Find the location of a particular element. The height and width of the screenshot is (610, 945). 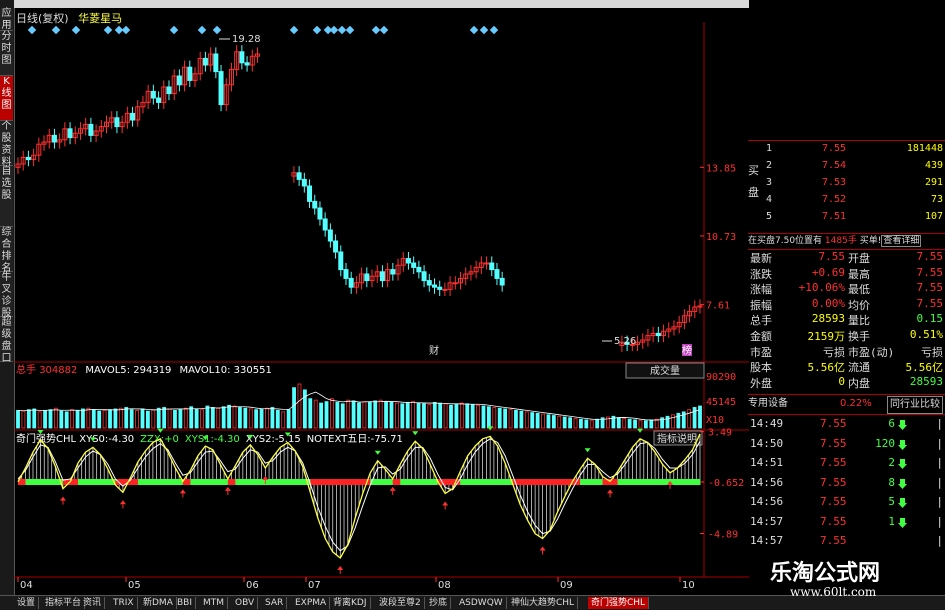

sidebar-tab-3: 个股资料 is located at coordinates (6, 144).